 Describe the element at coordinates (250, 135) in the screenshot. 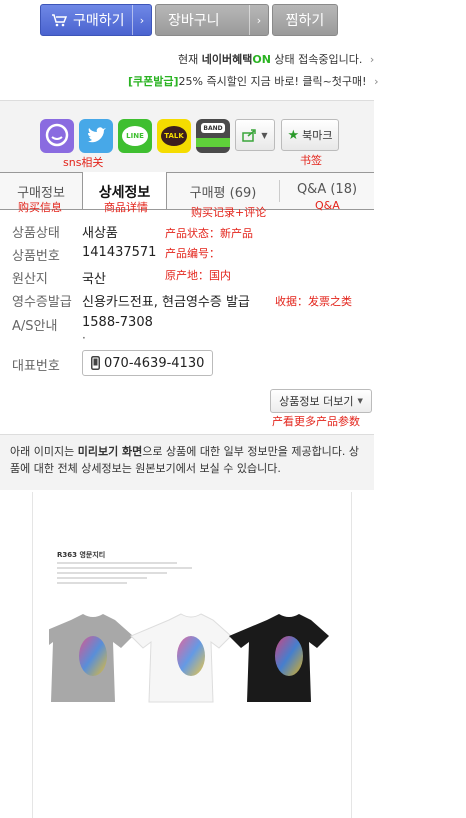

I see `share-arrow-icon` at that location.